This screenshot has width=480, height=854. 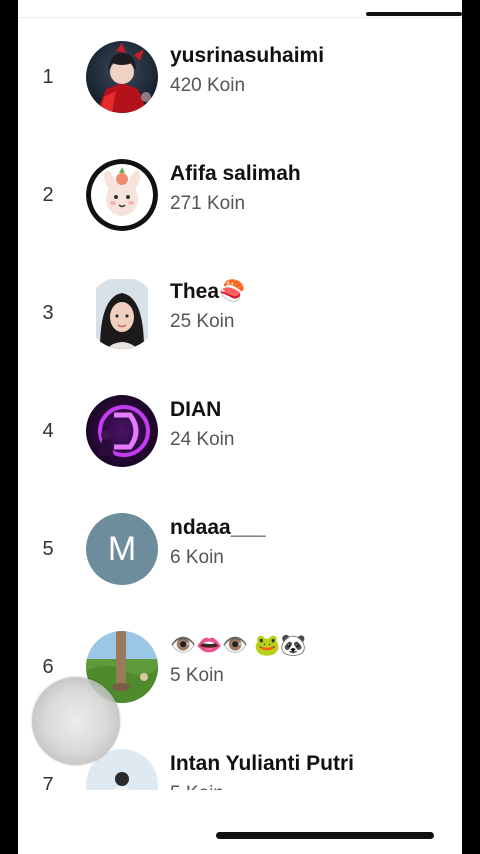 I want to click on rank-number: 4, so click(x=48, y=431).